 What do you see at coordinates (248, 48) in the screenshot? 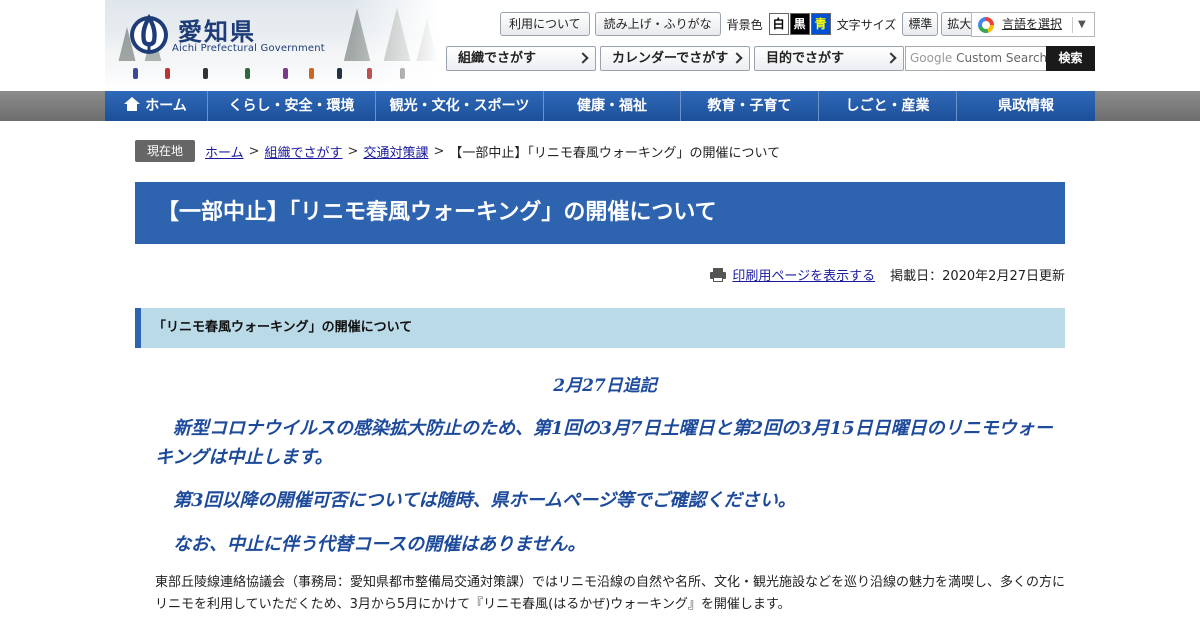
I see `logo-subtitle: Aichi Prefectural Government` at bounding box center [248, 48].